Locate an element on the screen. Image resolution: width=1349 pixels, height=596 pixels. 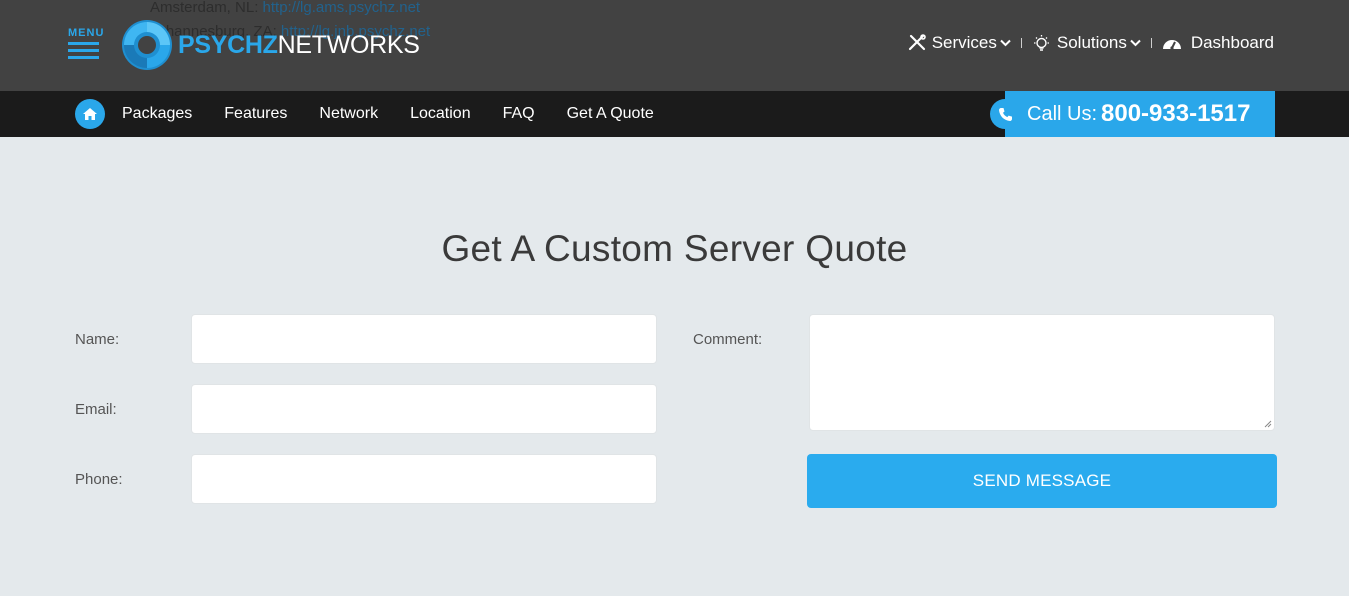
top-nav: Services Solutions Dashboard is located at coordinates (1091, 43).